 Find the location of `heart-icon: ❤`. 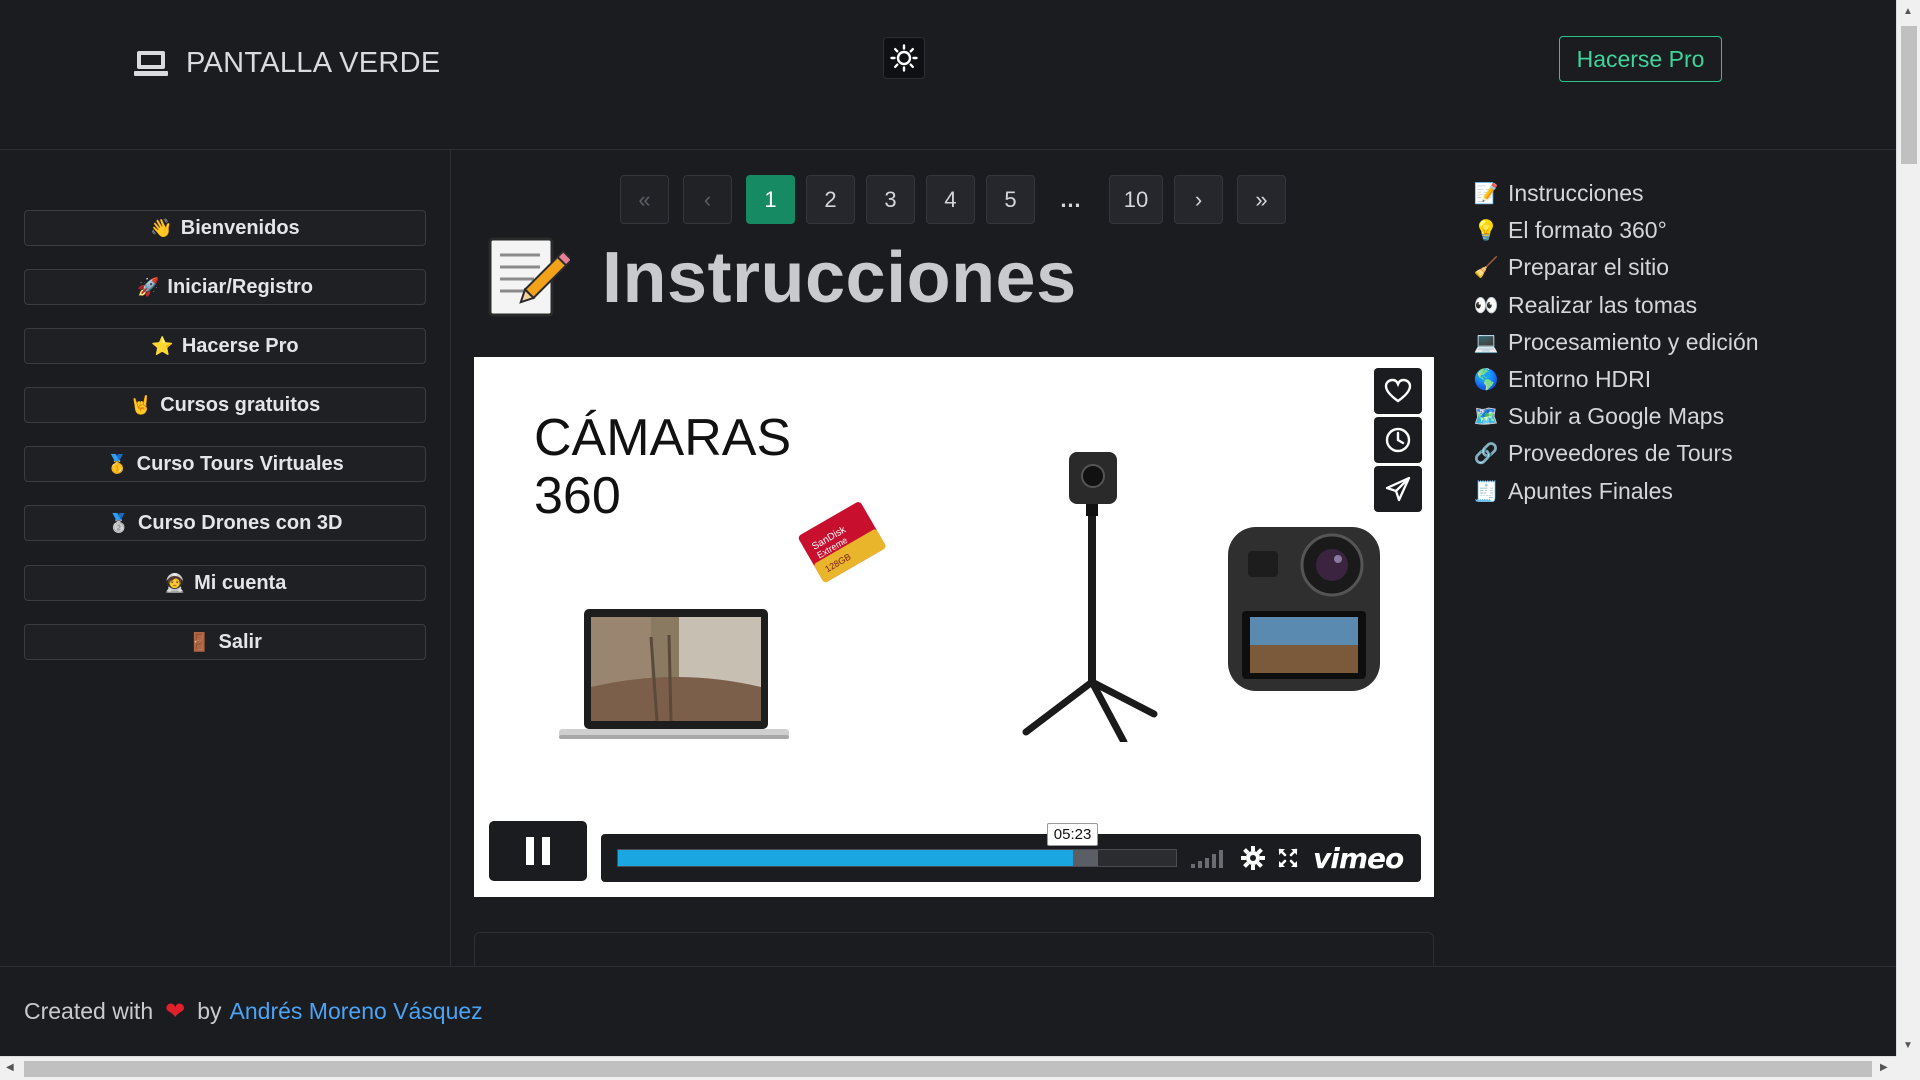

heart-icon: ❤ is located at coordinates (175, 1011).